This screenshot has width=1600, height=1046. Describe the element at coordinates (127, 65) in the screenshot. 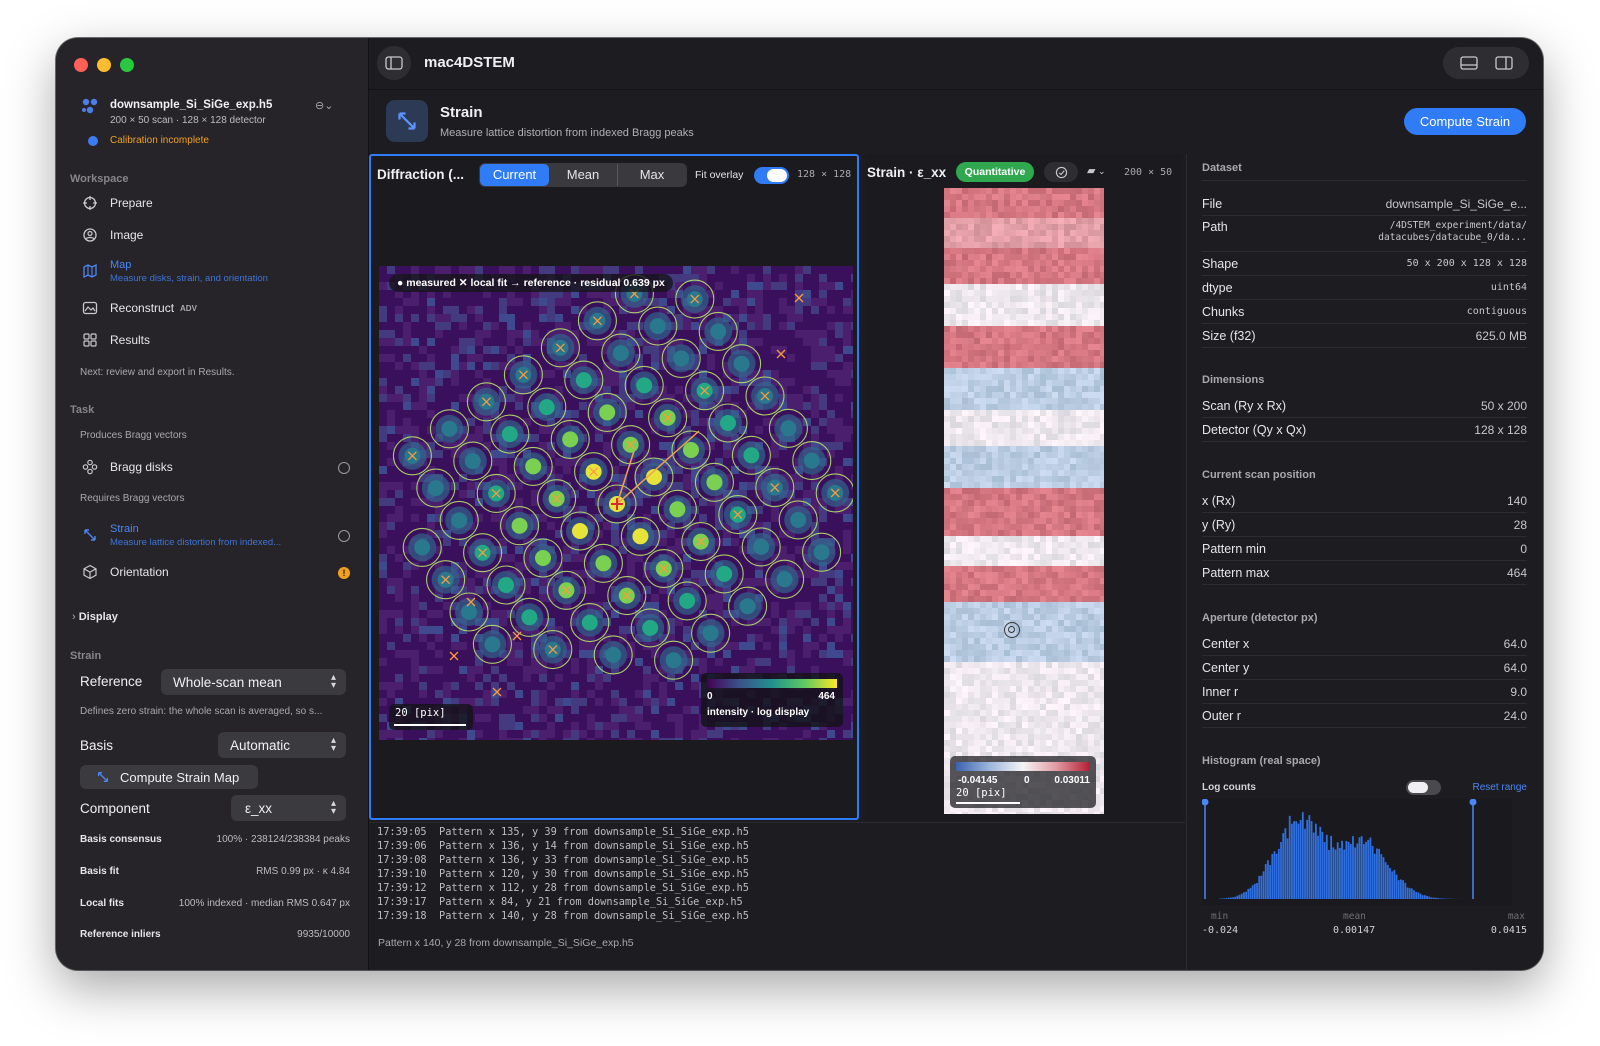

I see `zoom-window-button` at that location.